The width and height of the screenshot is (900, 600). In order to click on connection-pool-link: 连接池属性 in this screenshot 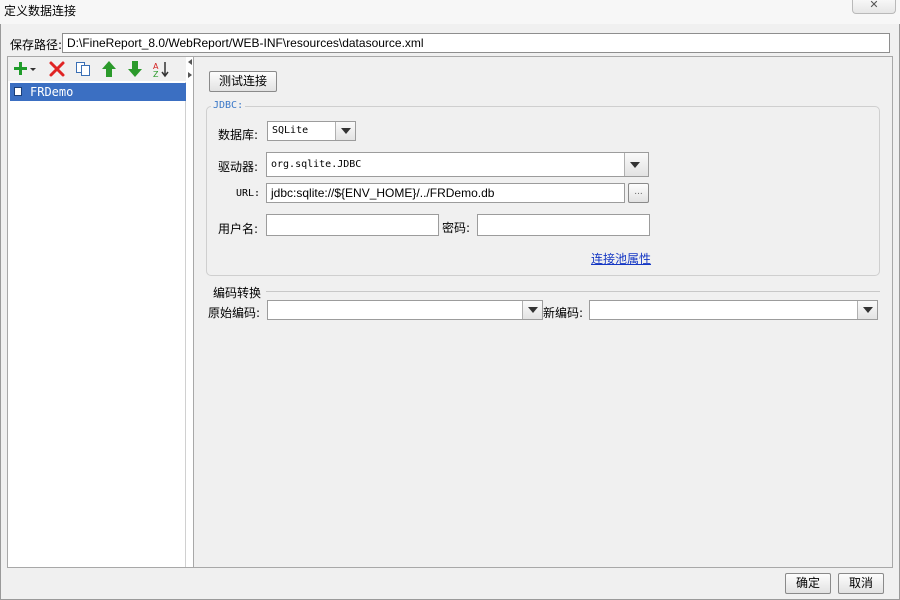, I will do `click(621, 258)`.